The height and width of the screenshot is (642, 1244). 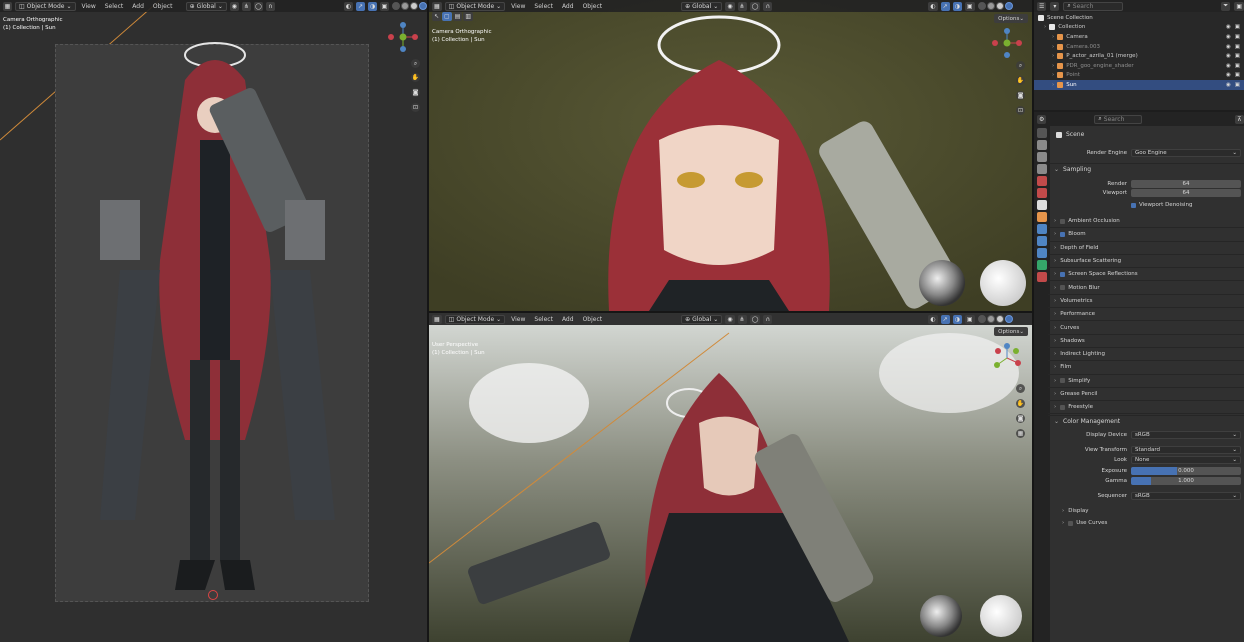 I want to click on editor-type-icon: ⚙, so click(x=1042, y=119).